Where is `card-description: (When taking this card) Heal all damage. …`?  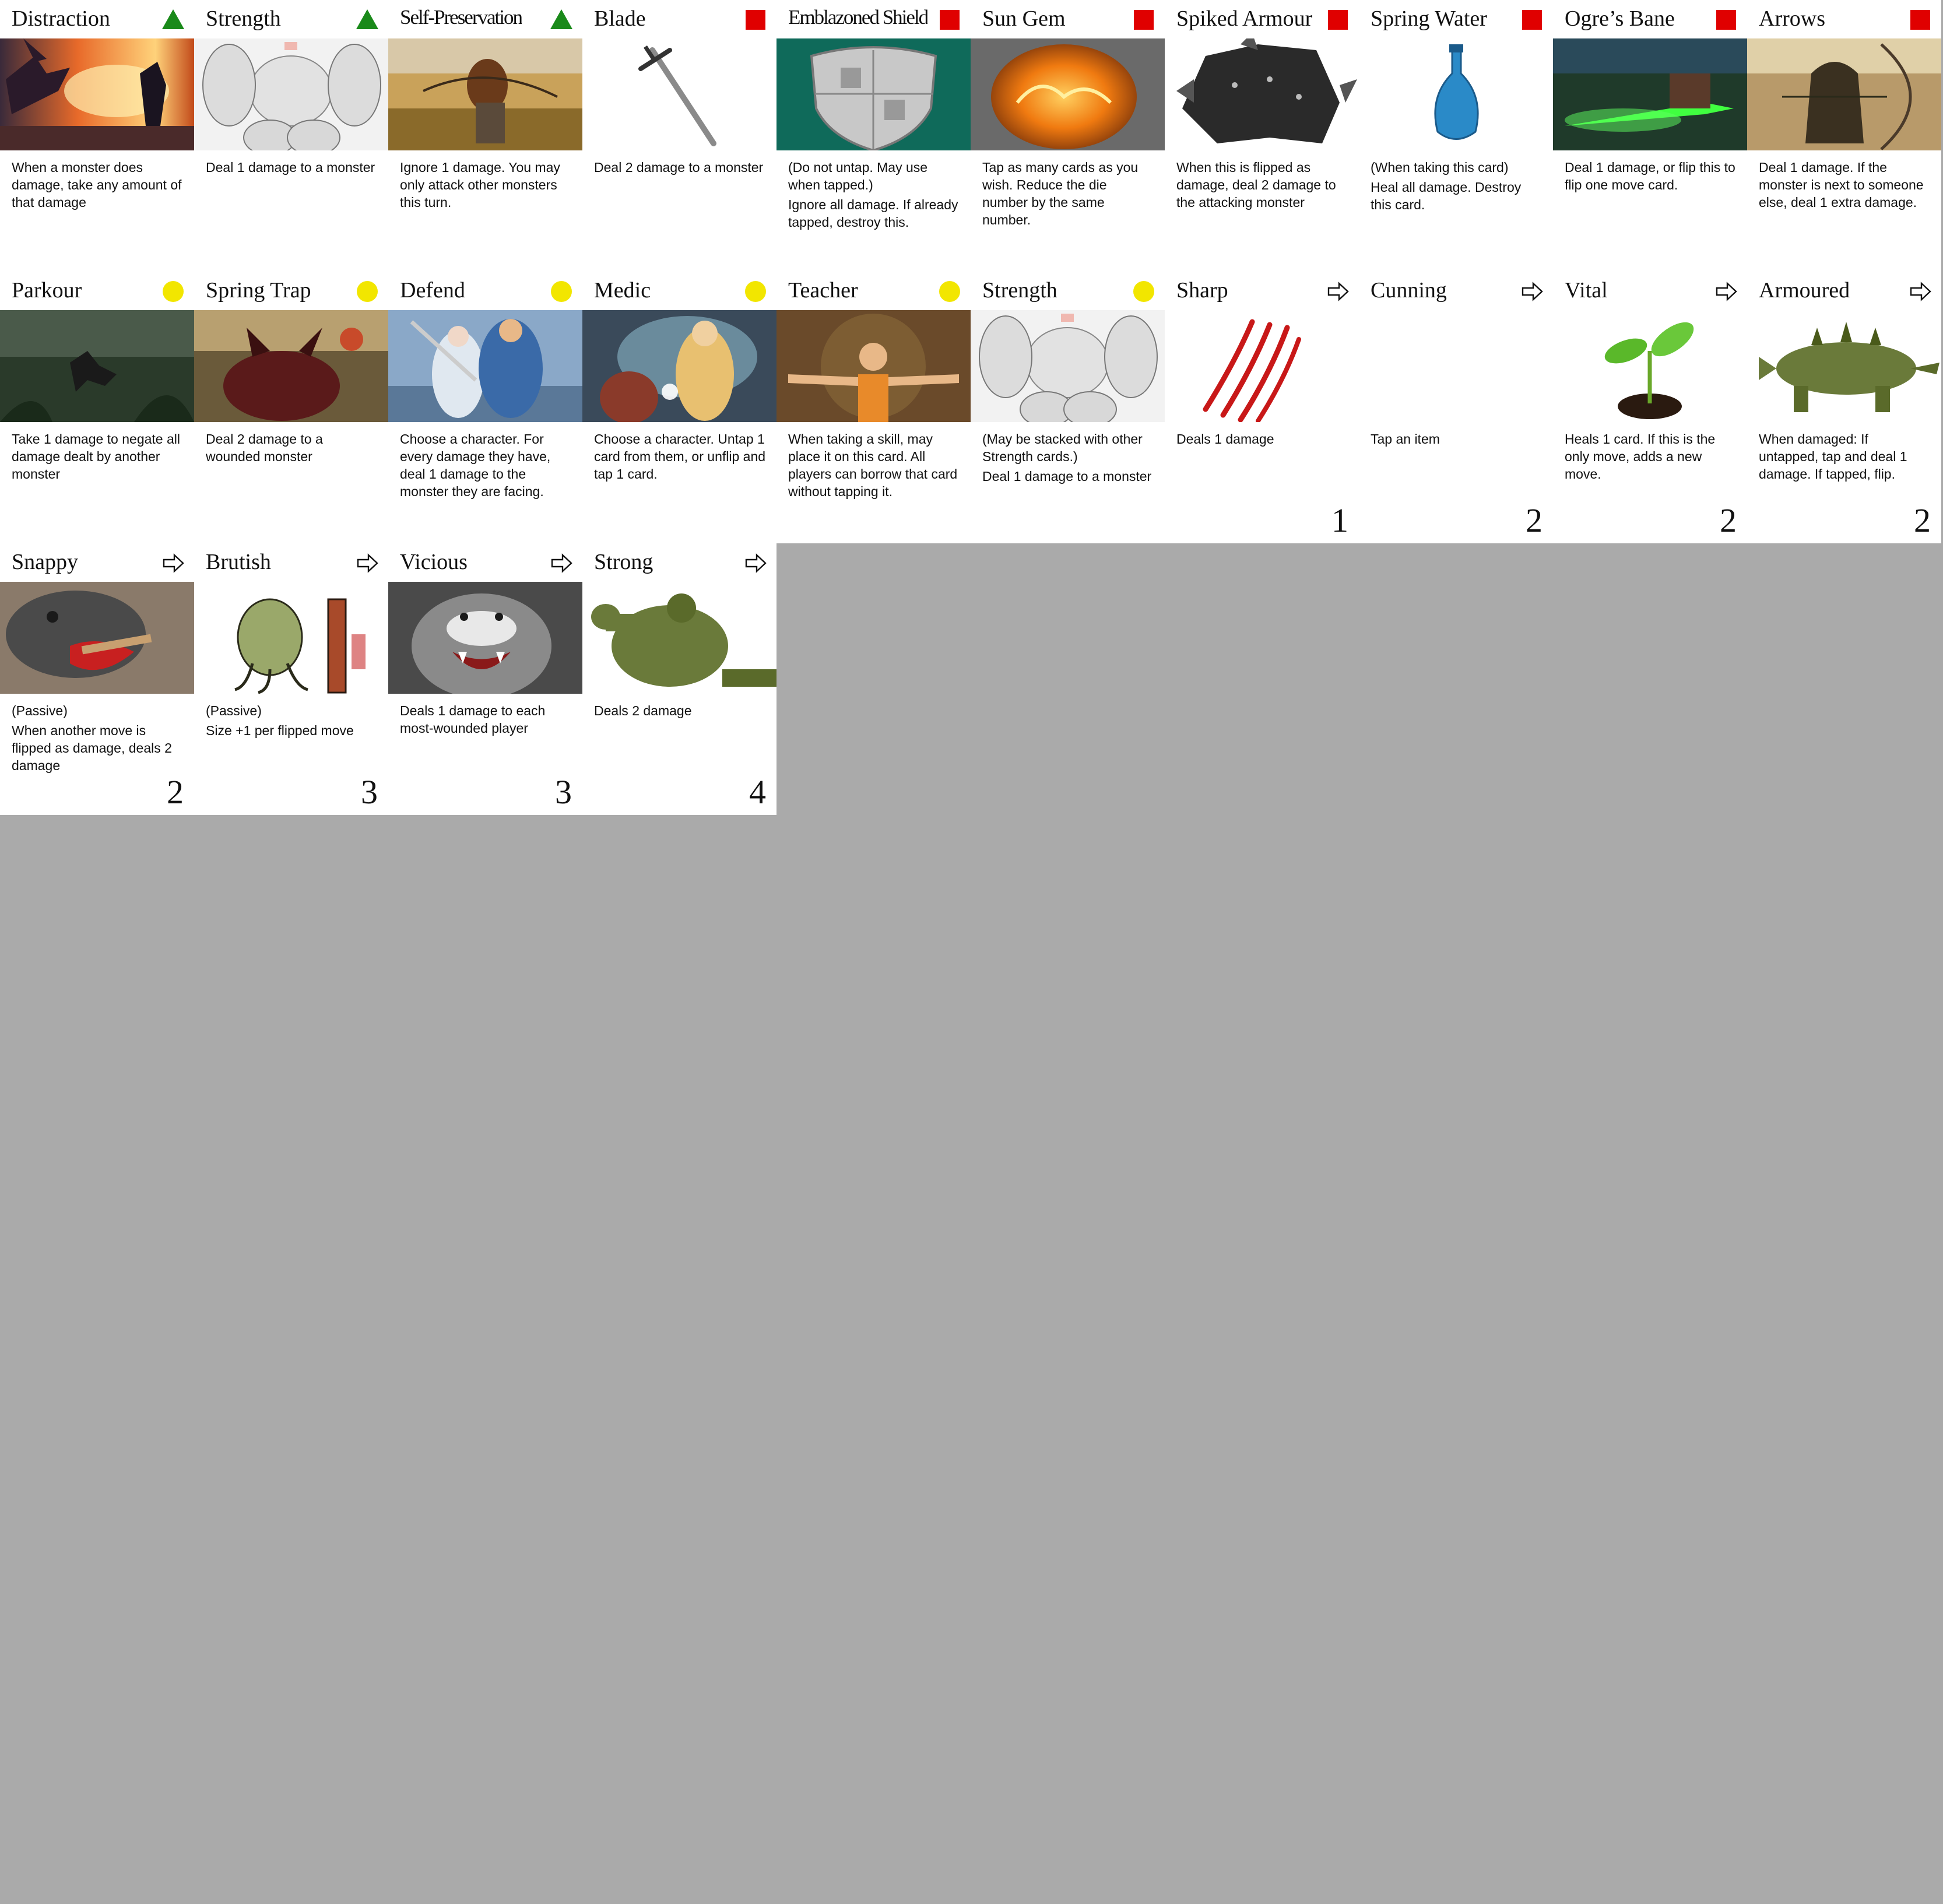
card-description: (When taking this card) Heal all damage. … is located at coordinates (1457, 187).